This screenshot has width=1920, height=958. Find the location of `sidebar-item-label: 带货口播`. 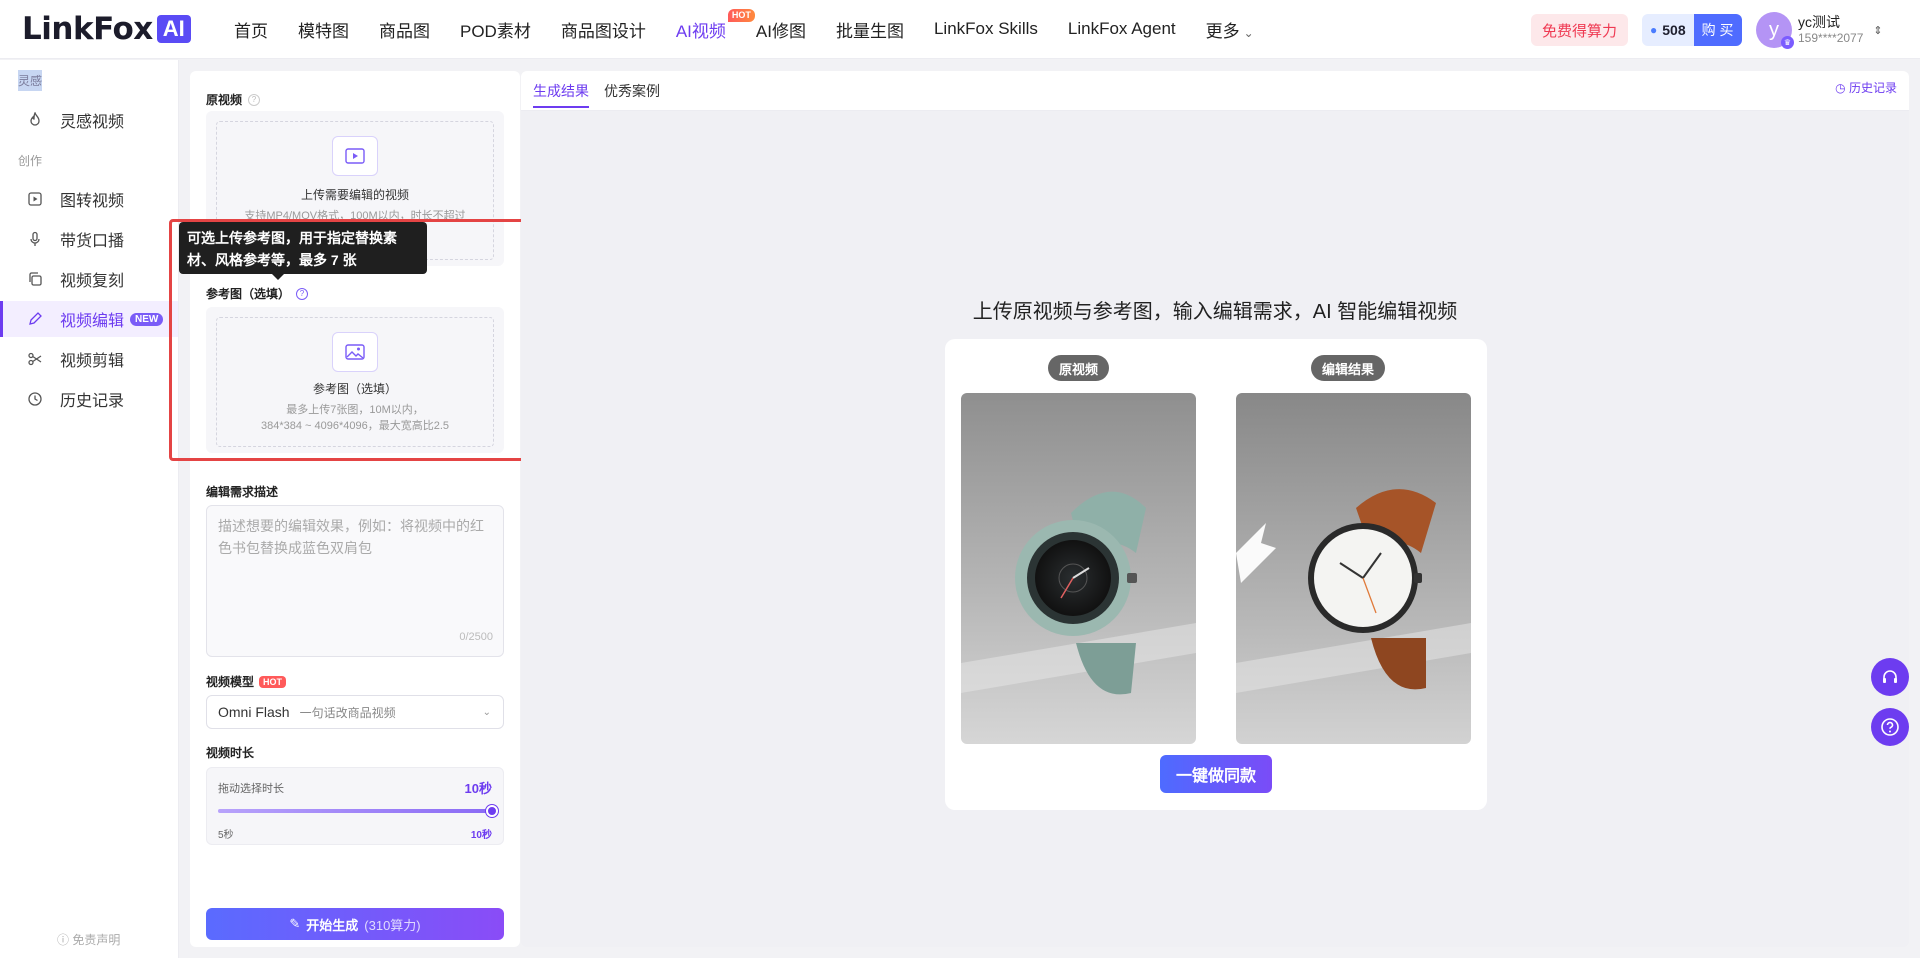

sidebar-item-label: 带货口播 is located at coordinates (92, 241).